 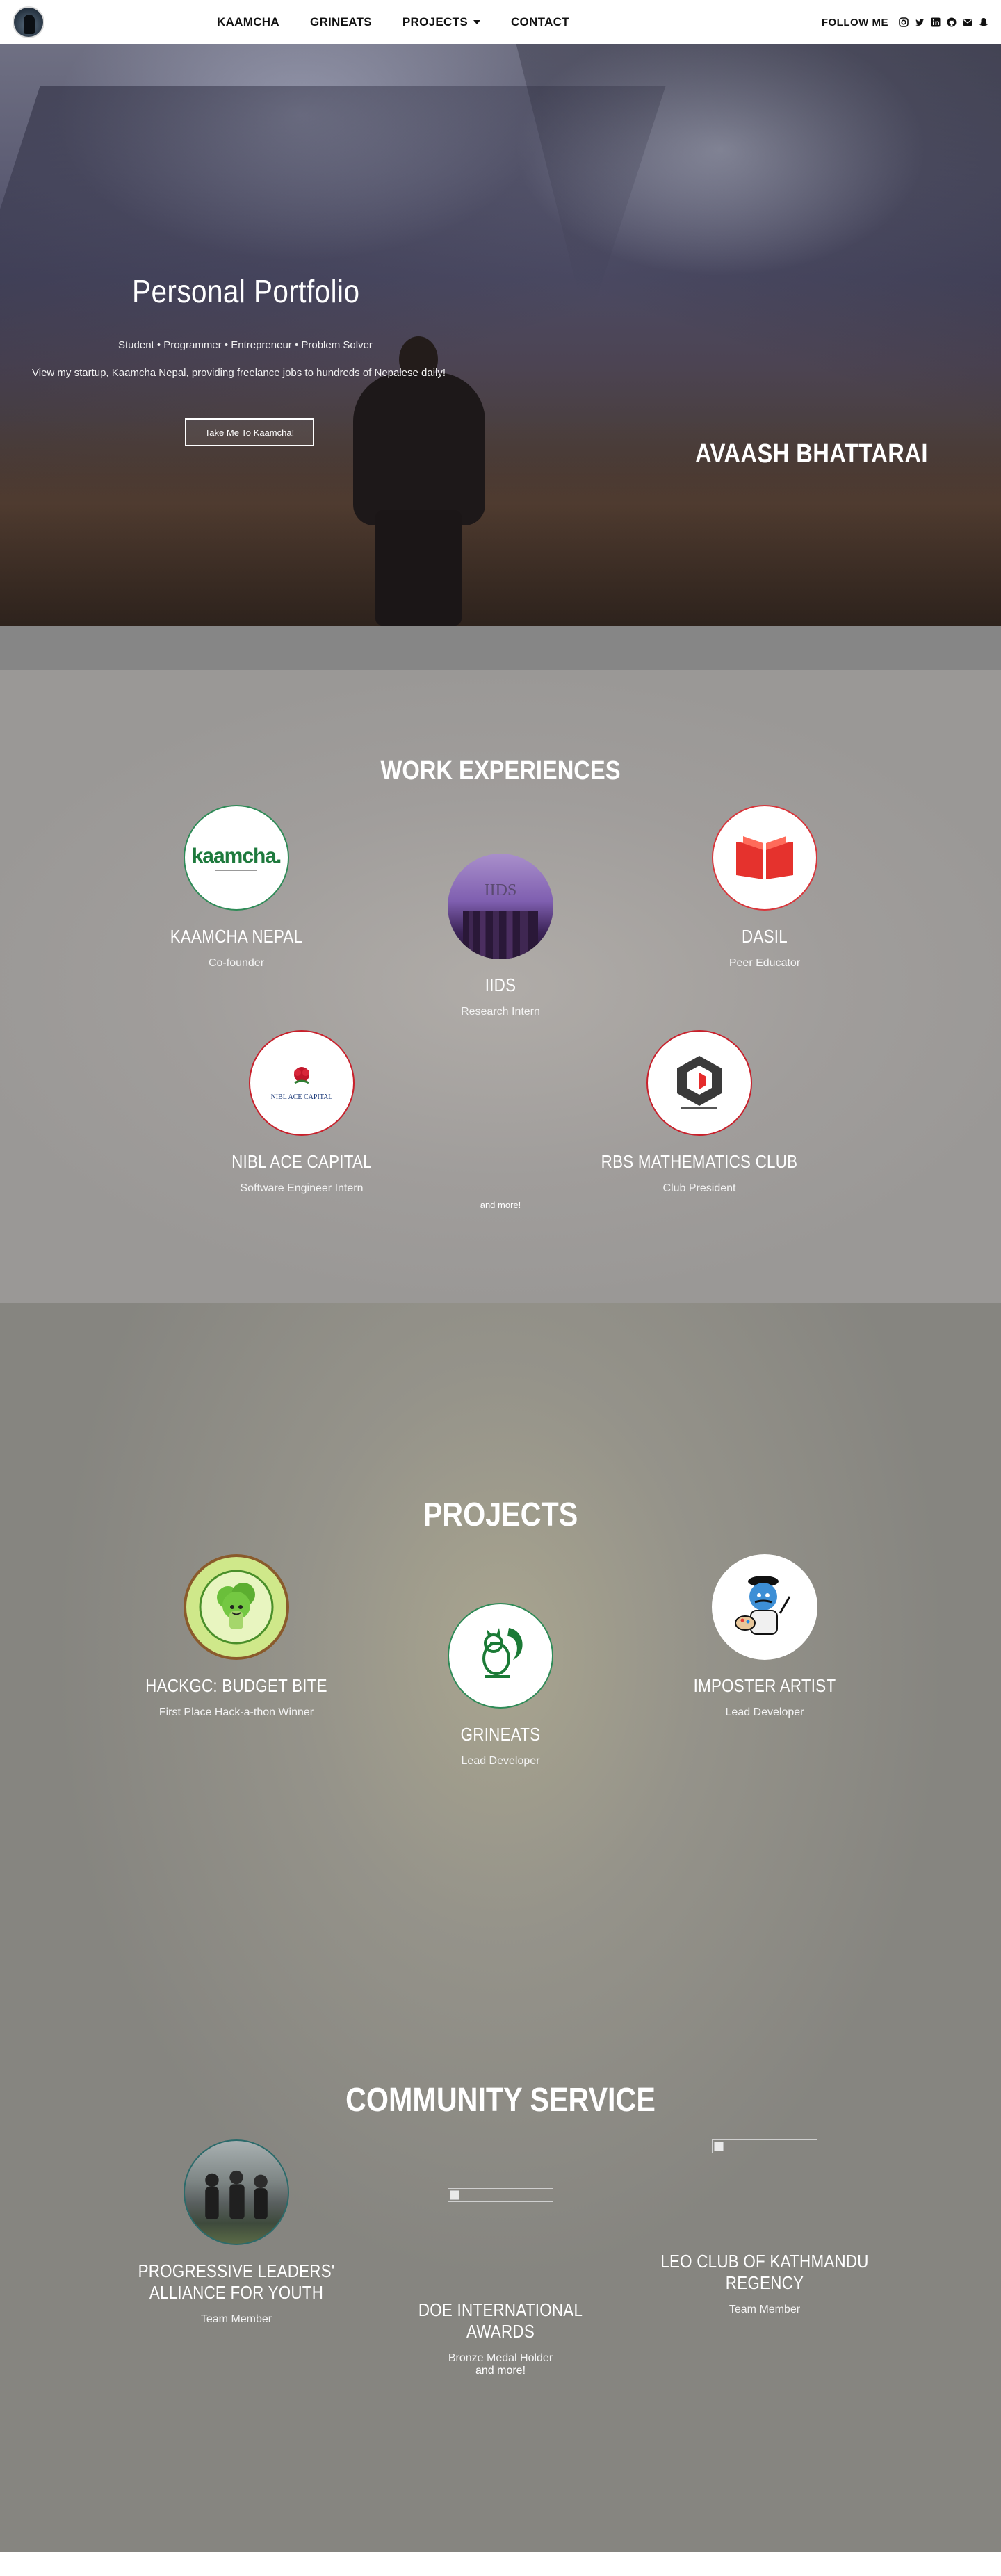 What do you see at coordinates (764, 2272) in the screenshot?
I see `community-item-title: LEO CLUB OF KATHMANDU REGENCY` at bounding box center [764, 2272].